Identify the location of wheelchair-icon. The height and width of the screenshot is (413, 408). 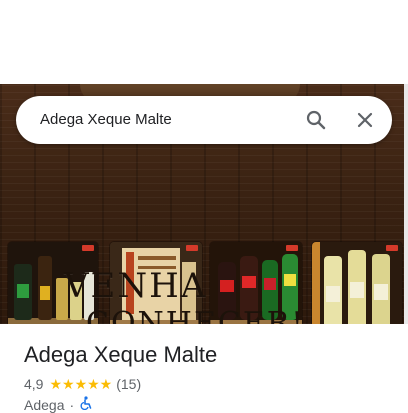
(86, 404).